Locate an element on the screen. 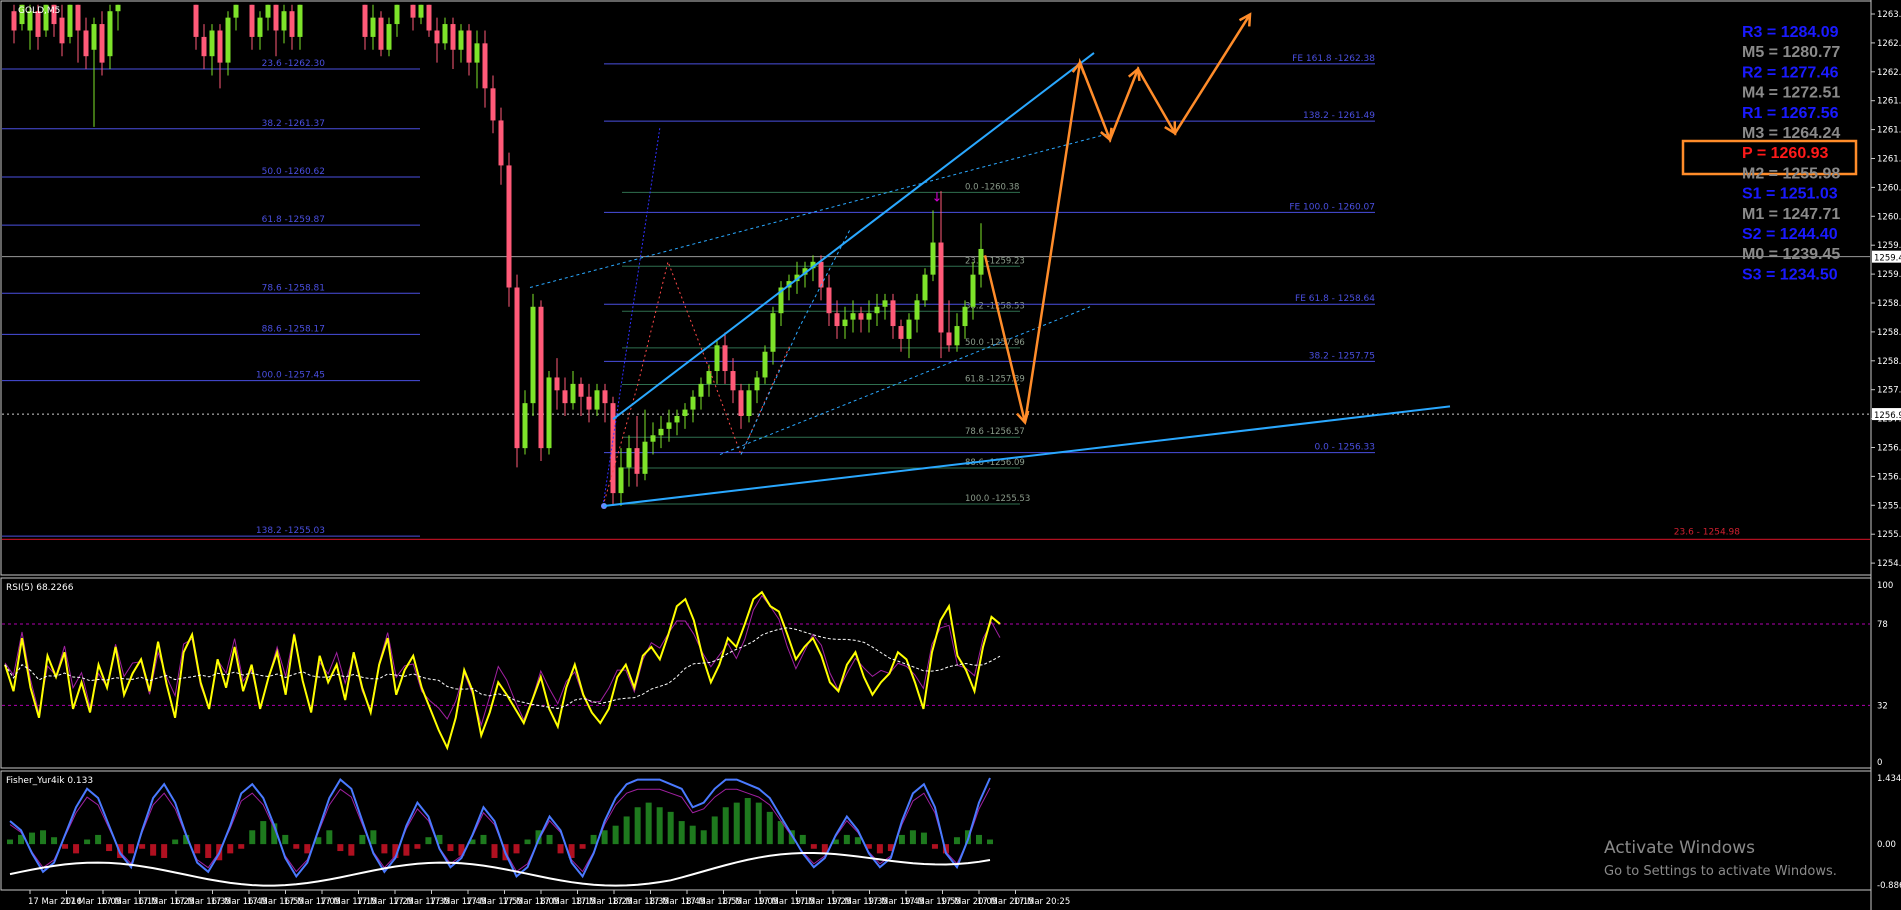 The image size is (1901, 910). fib-bottom-label: 23.6 - 1254.98 is located at coordinates (1707, 532).